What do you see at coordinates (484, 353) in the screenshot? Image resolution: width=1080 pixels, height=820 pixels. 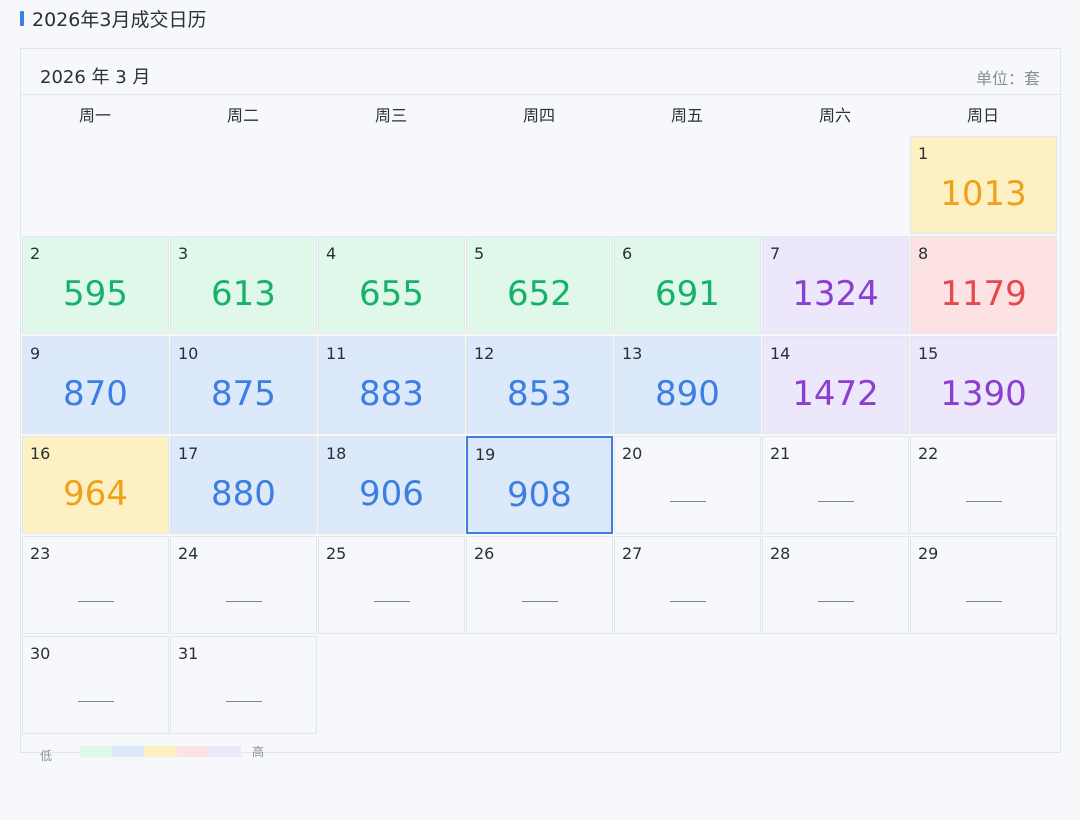 I see `day-number: 12` at bounding box center [484, 353].